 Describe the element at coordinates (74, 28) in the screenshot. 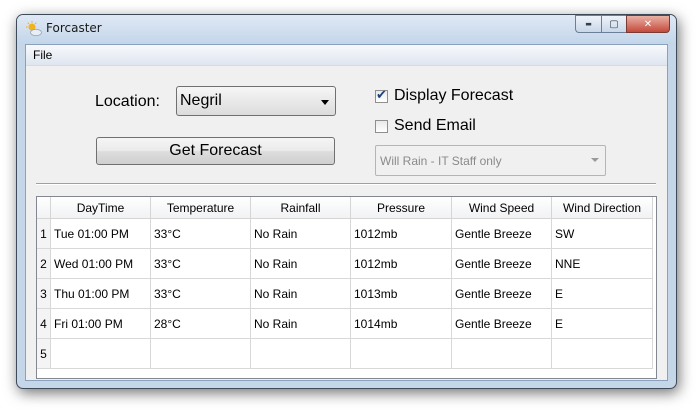

I see `window-title: Forcaster` at that location.